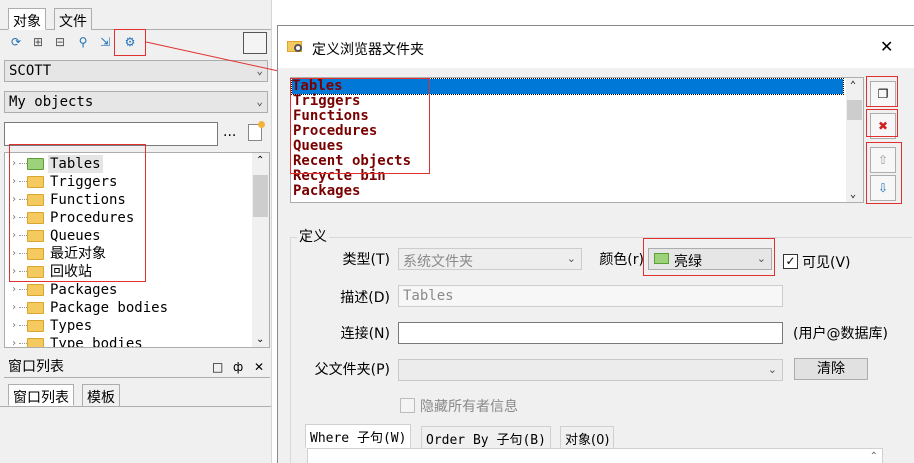 The image size is (914, 463). What do you see at coordinates (352, 161) in the screenshot?
I see `folder-list-item: Recent objects` at bounding box center [352, 161].